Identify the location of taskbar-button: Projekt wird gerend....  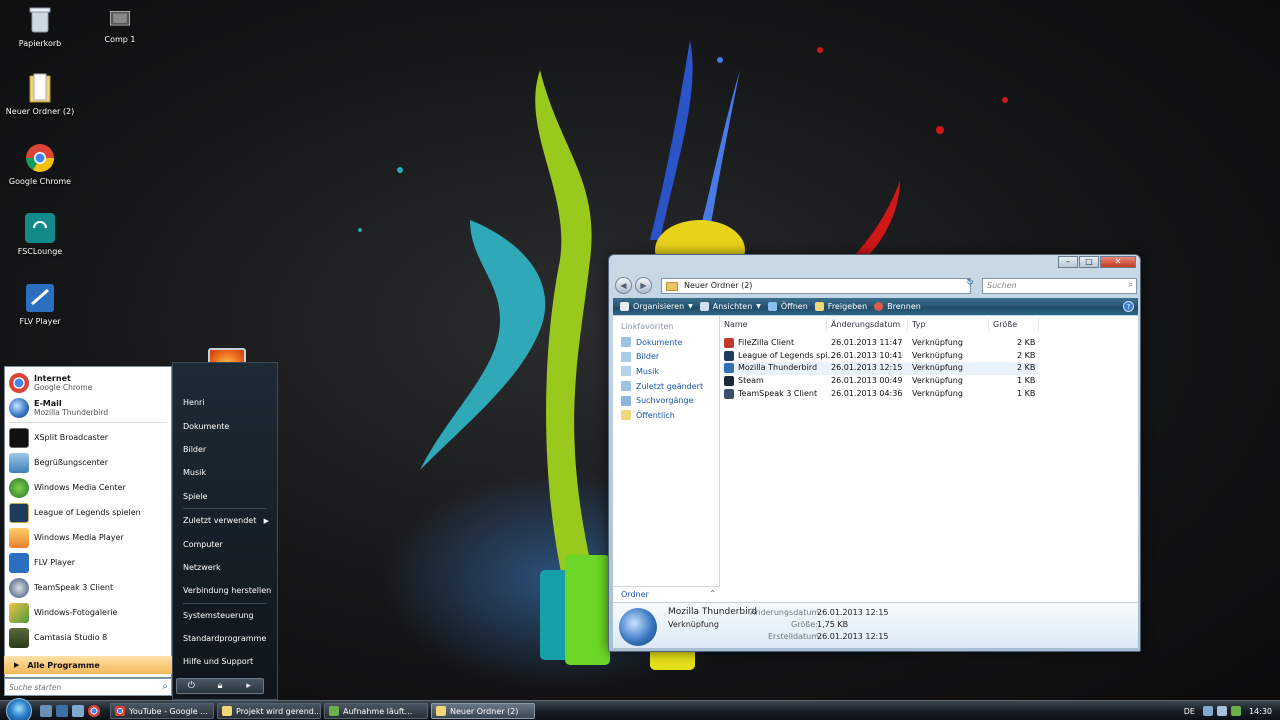
(269, 711).